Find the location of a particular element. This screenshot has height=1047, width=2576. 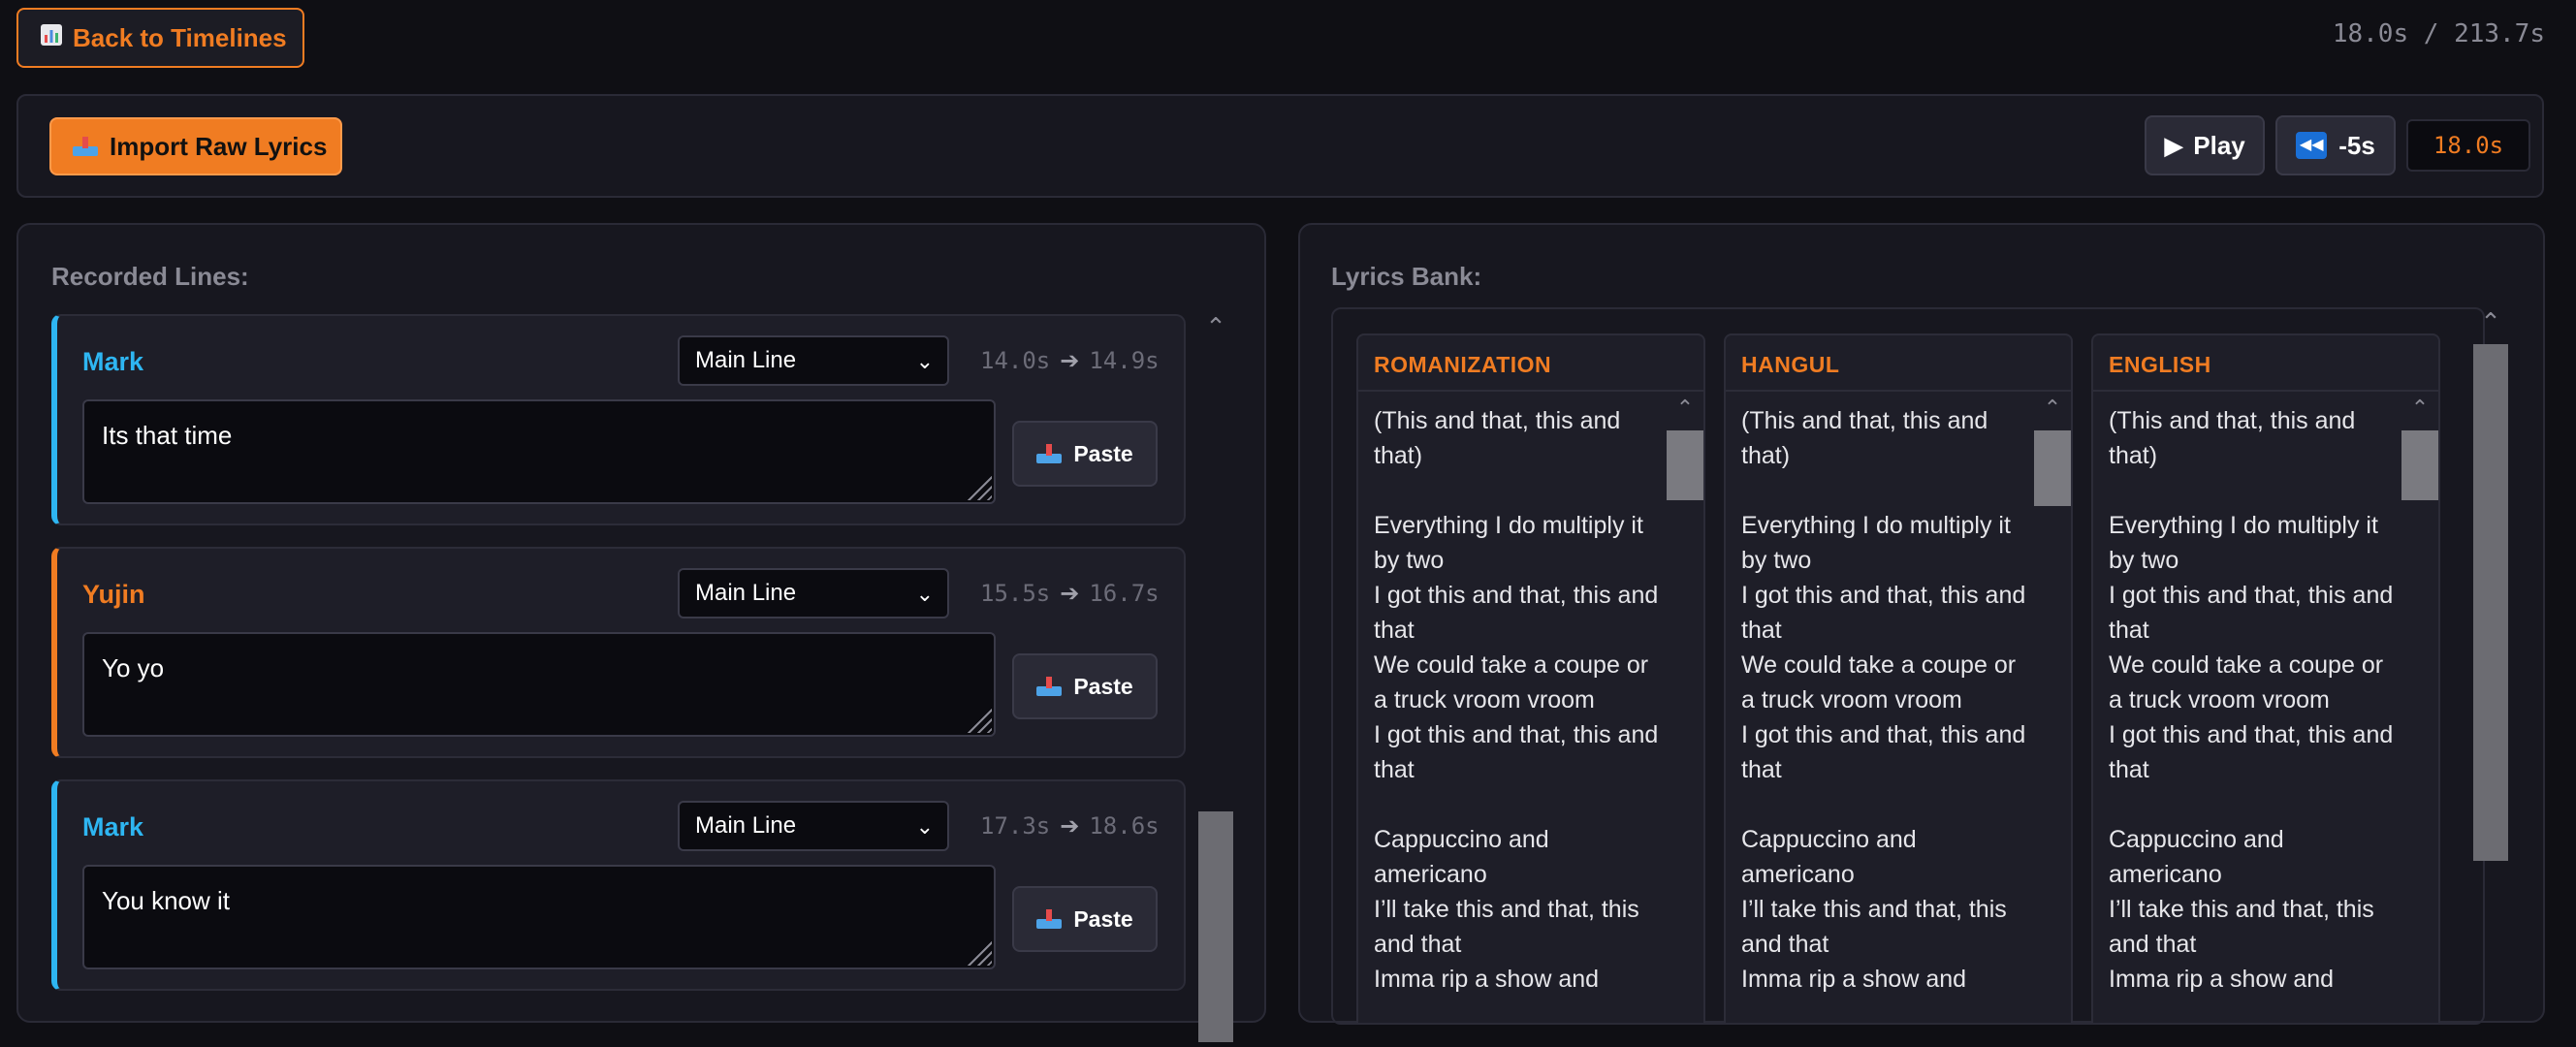

line-end-time: 14.9s is located at coordinates (1124, 360).